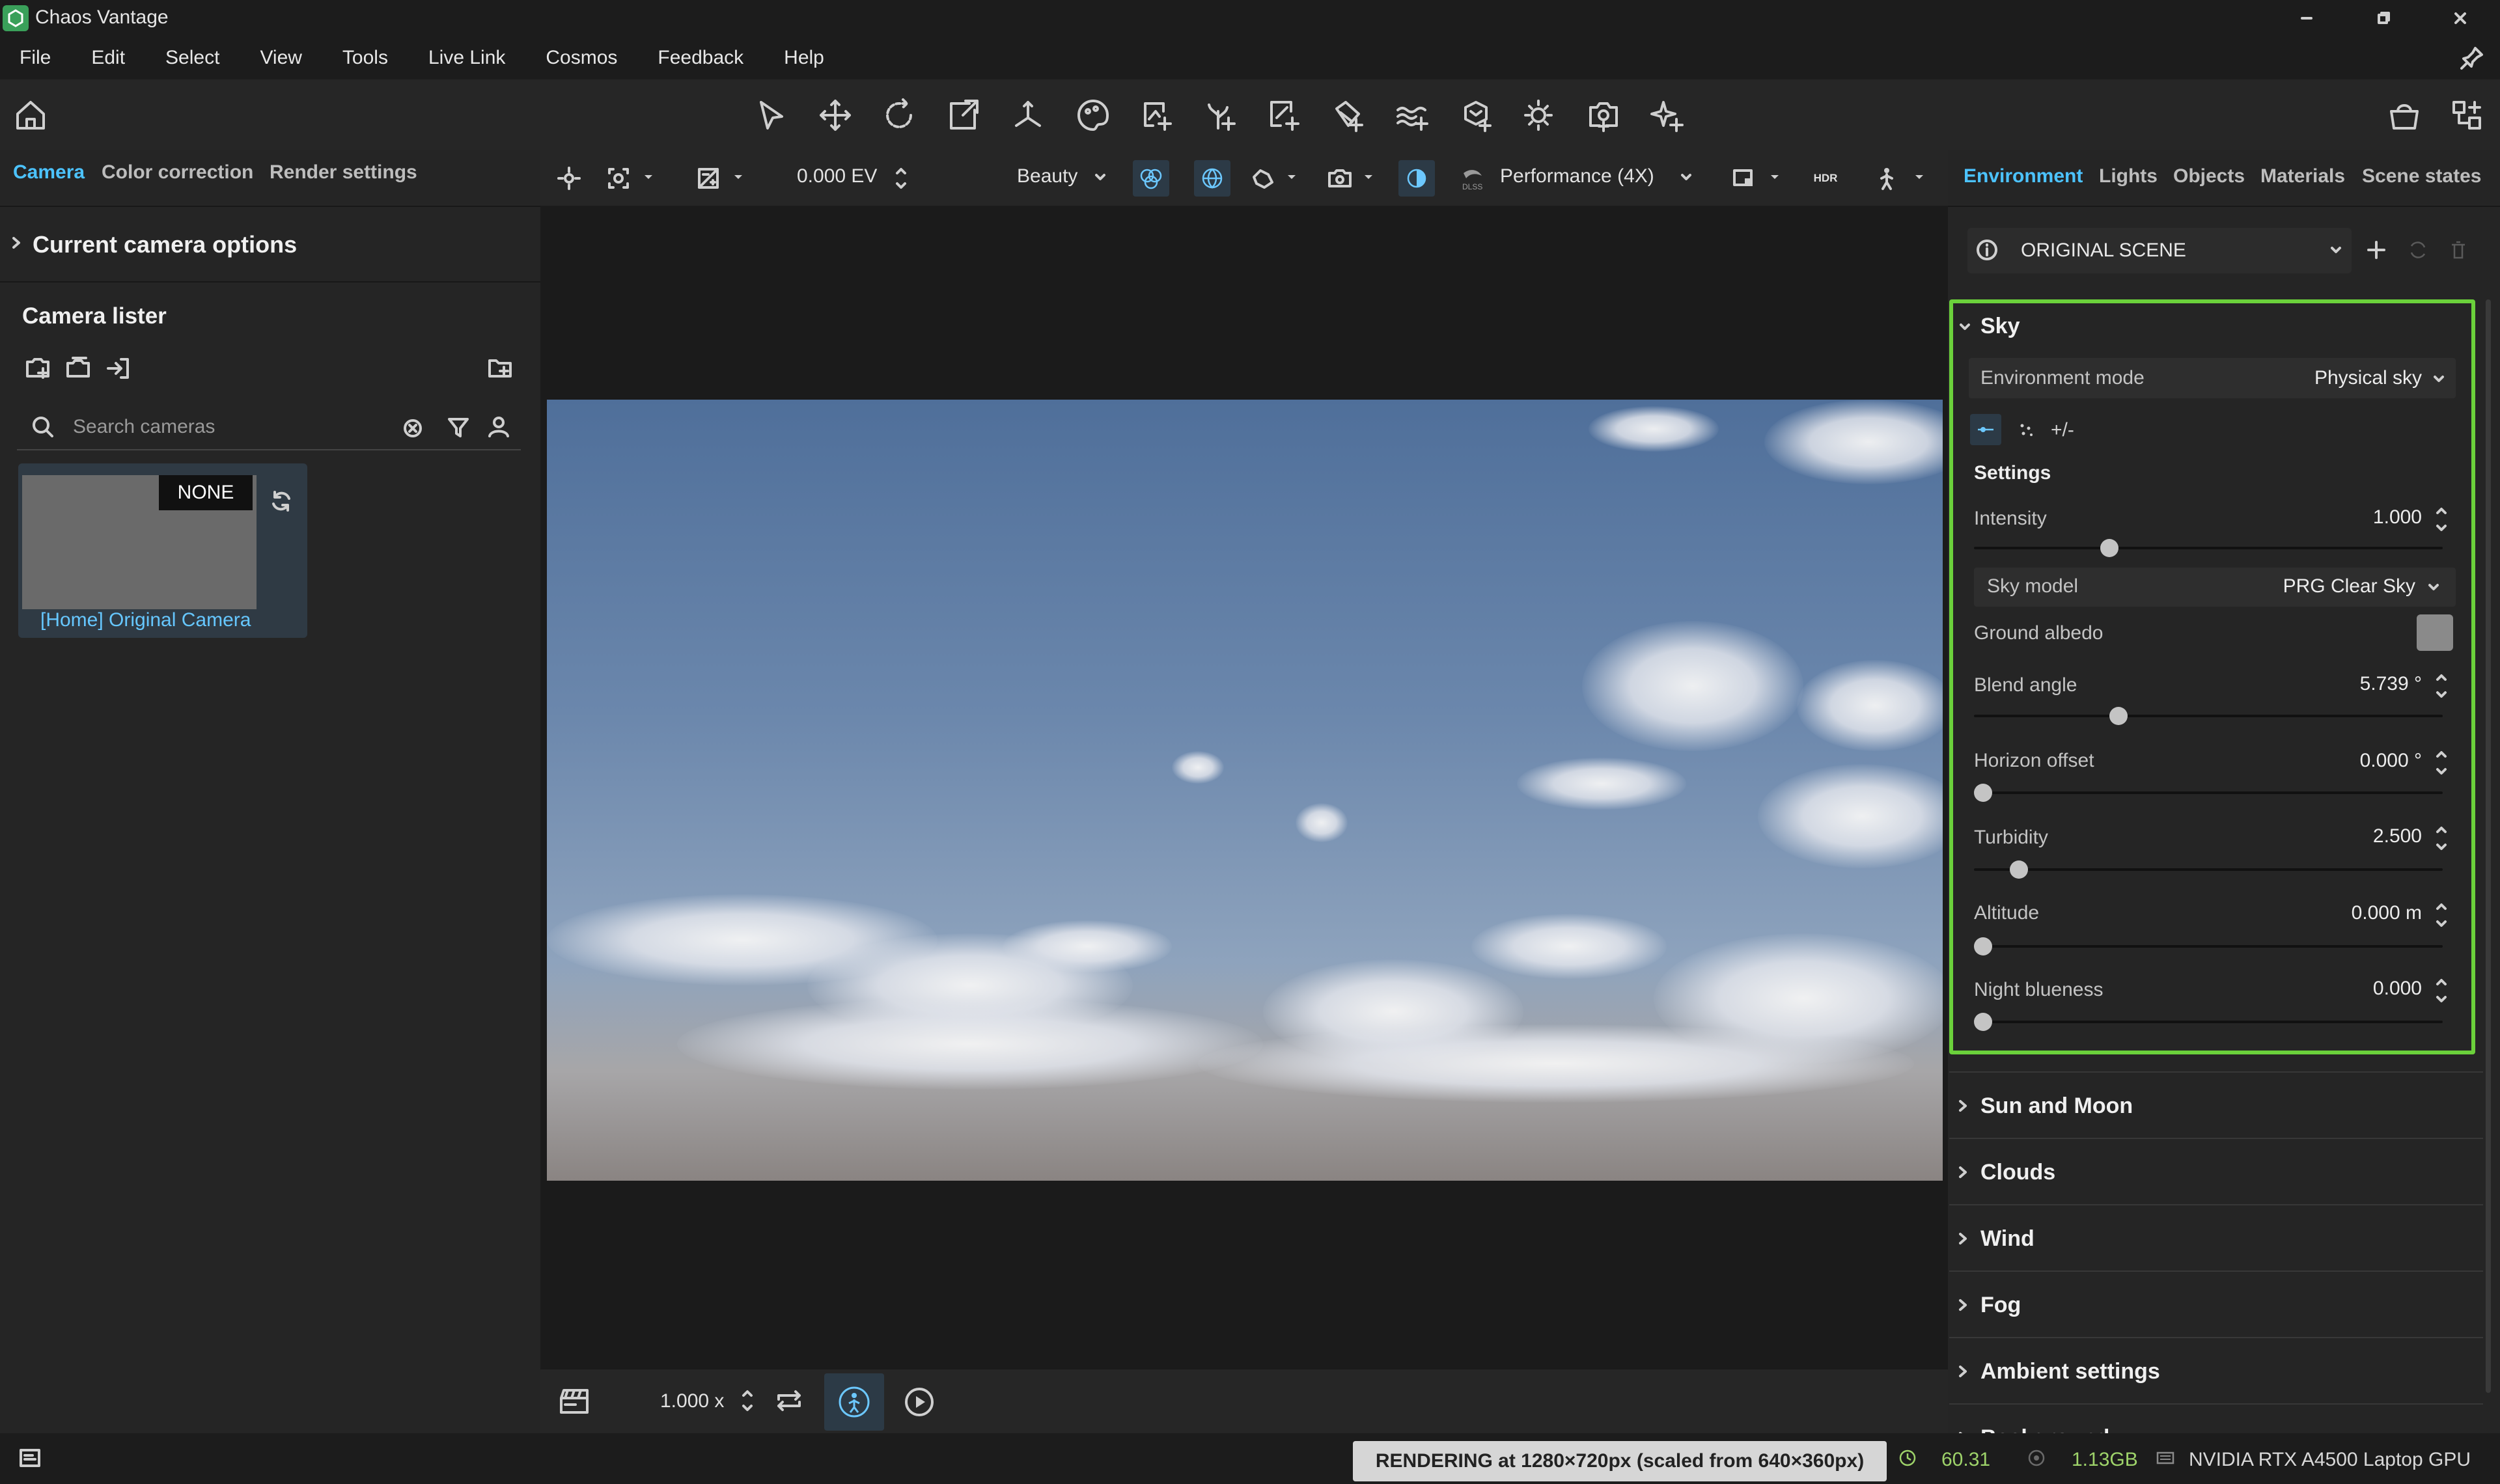 The height and width of the screenshot is (1484, 2500). What do you see at coordinates (35, 58) in the screenshot?
I see `menu-file: File` at bounding box center [35, 58].